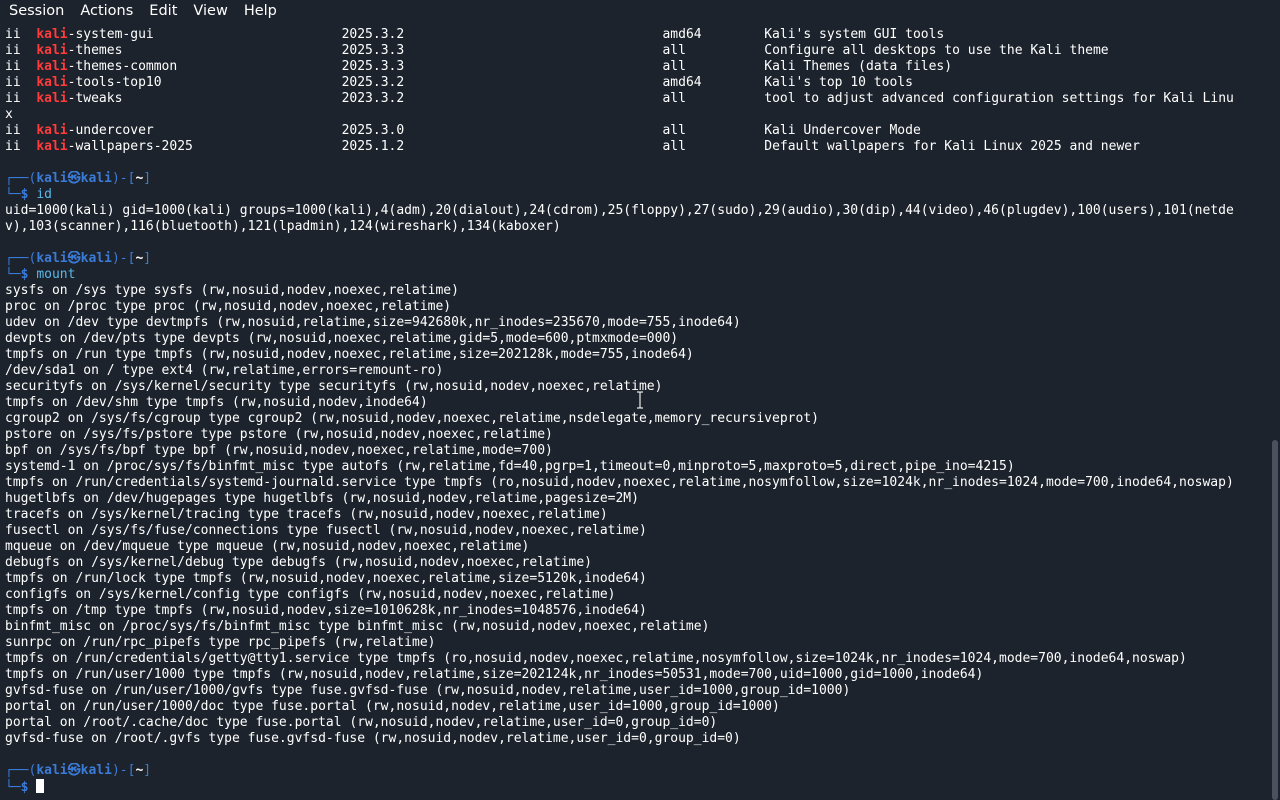 The image size is (1280, 800). I want to click on package-version: 2025.3.0, so click(373, 130).